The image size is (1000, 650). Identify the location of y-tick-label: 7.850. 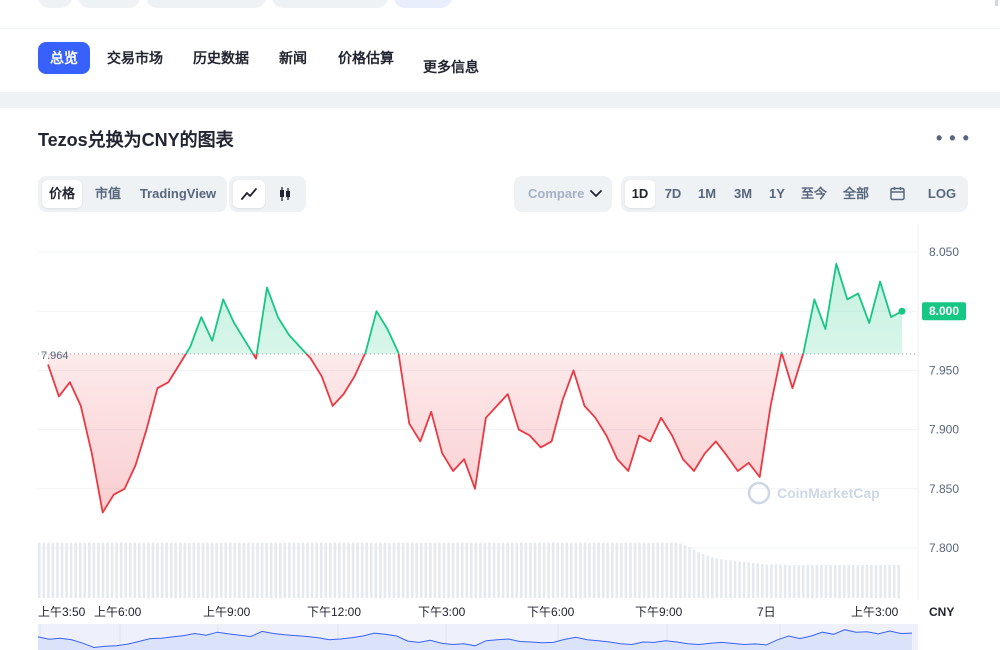
(944, 489).